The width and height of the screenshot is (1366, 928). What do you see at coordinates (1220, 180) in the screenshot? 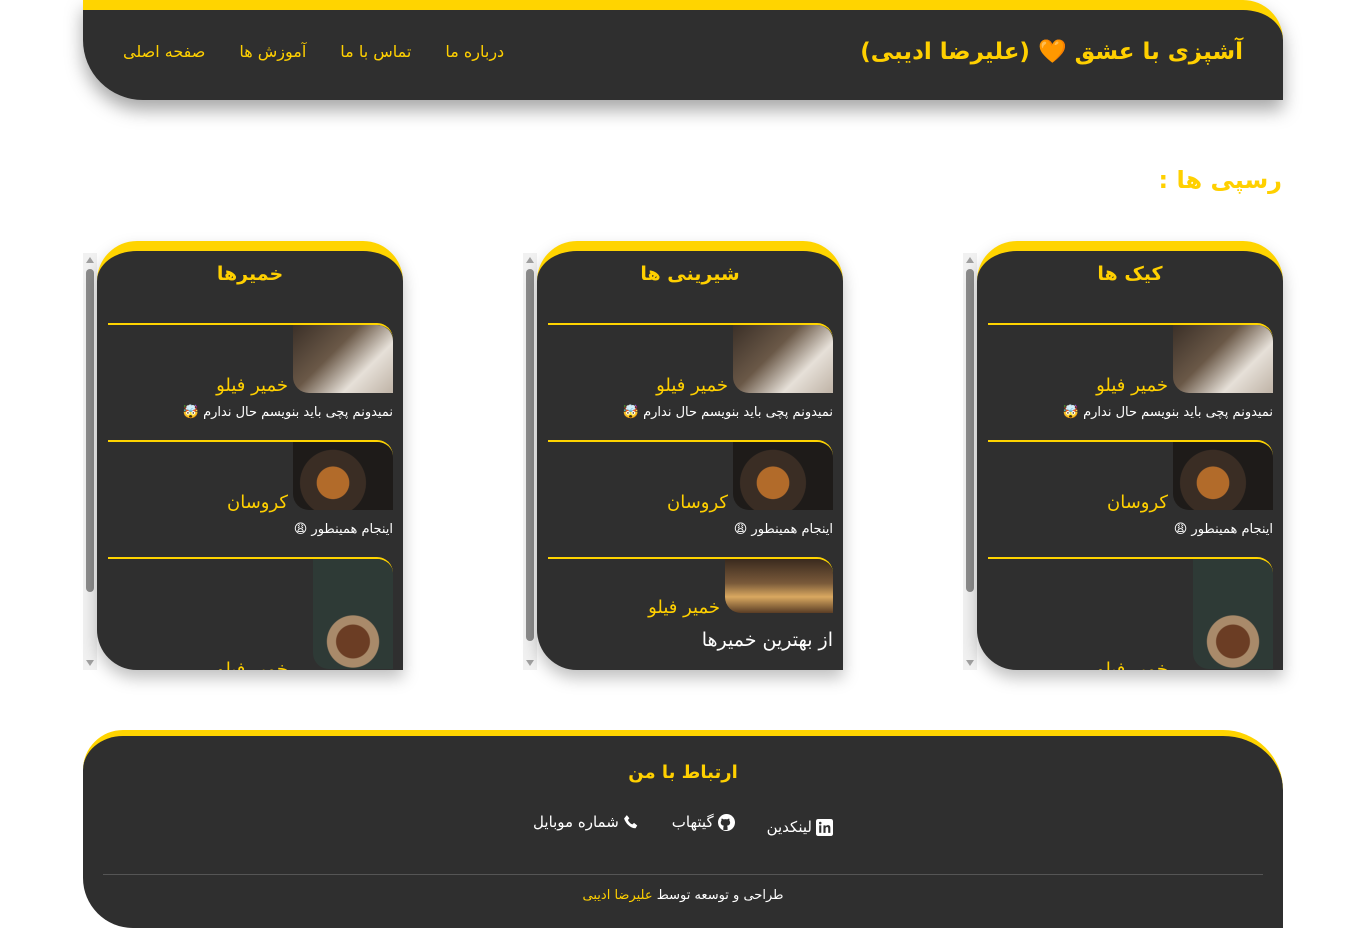
I see `recipes-heading: رسپی ها :` at bounding box center [1220, 180].